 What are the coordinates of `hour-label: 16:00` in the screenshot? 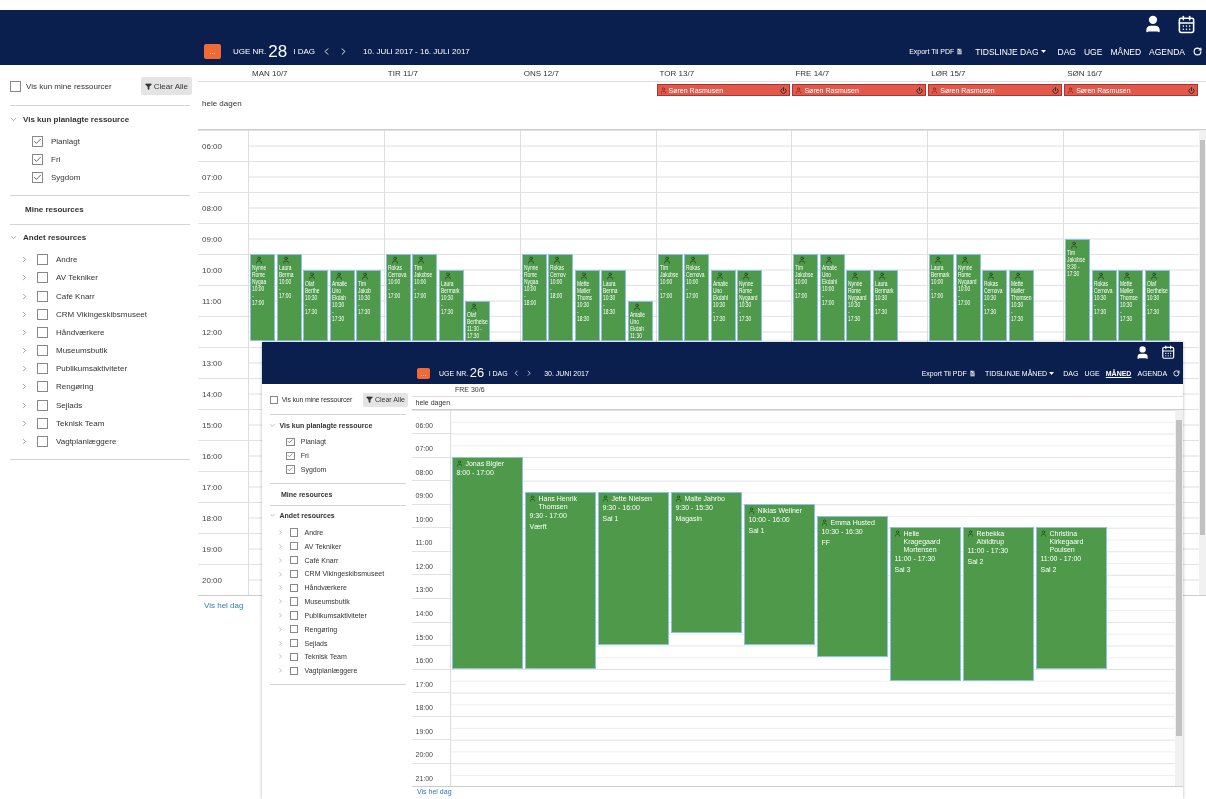 It's located at (212, 456).